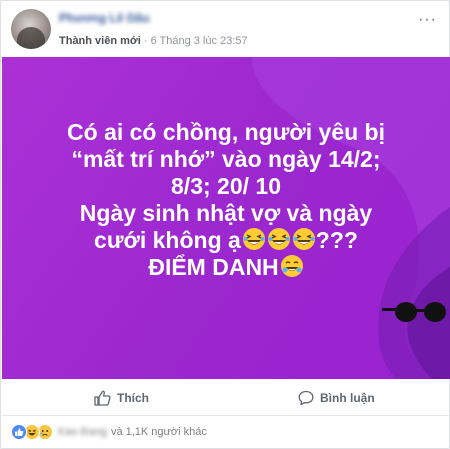 Image resolution: width=450 pixels, height=449 pixels. What do you see at coordinates (31, 29) in the screenshot?
I see `author-avatar` at bounding box center [31, 29].